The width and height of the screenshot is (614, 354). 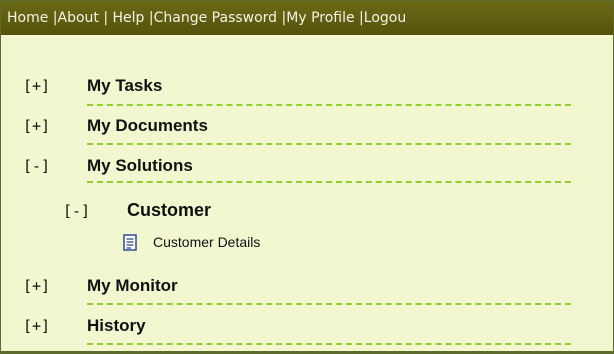 I want to click on bottom-border, so click(x=307, y=352).